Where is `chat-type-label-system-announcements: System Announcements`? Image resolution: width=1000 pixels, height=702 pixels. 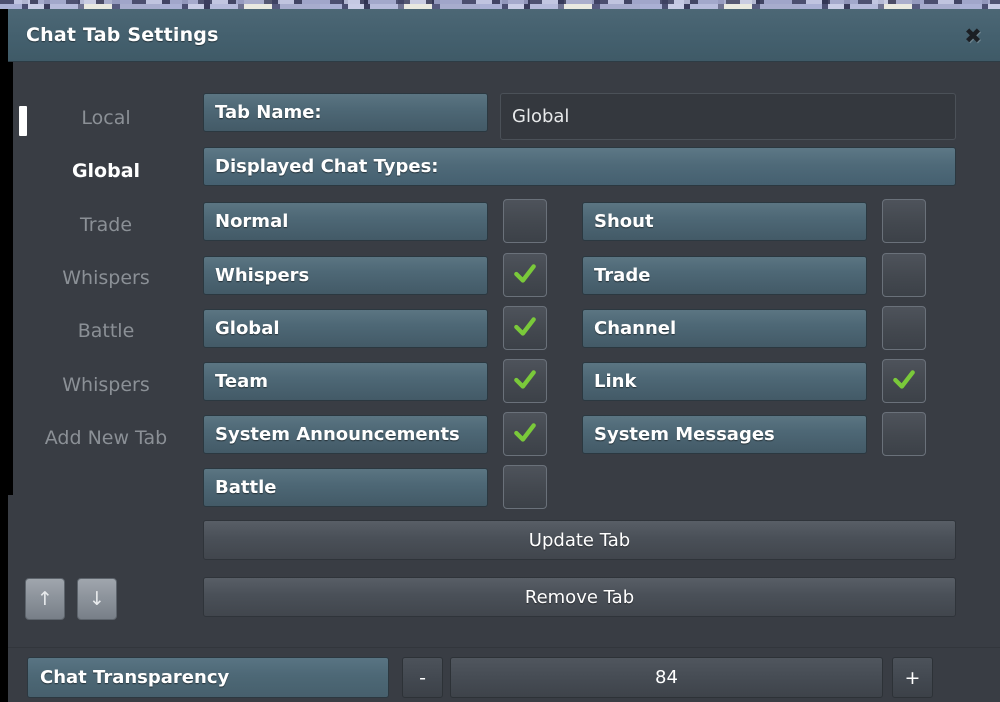
chat-type-label-system-announcements: System Announcements is located at coordinates (345, 434).